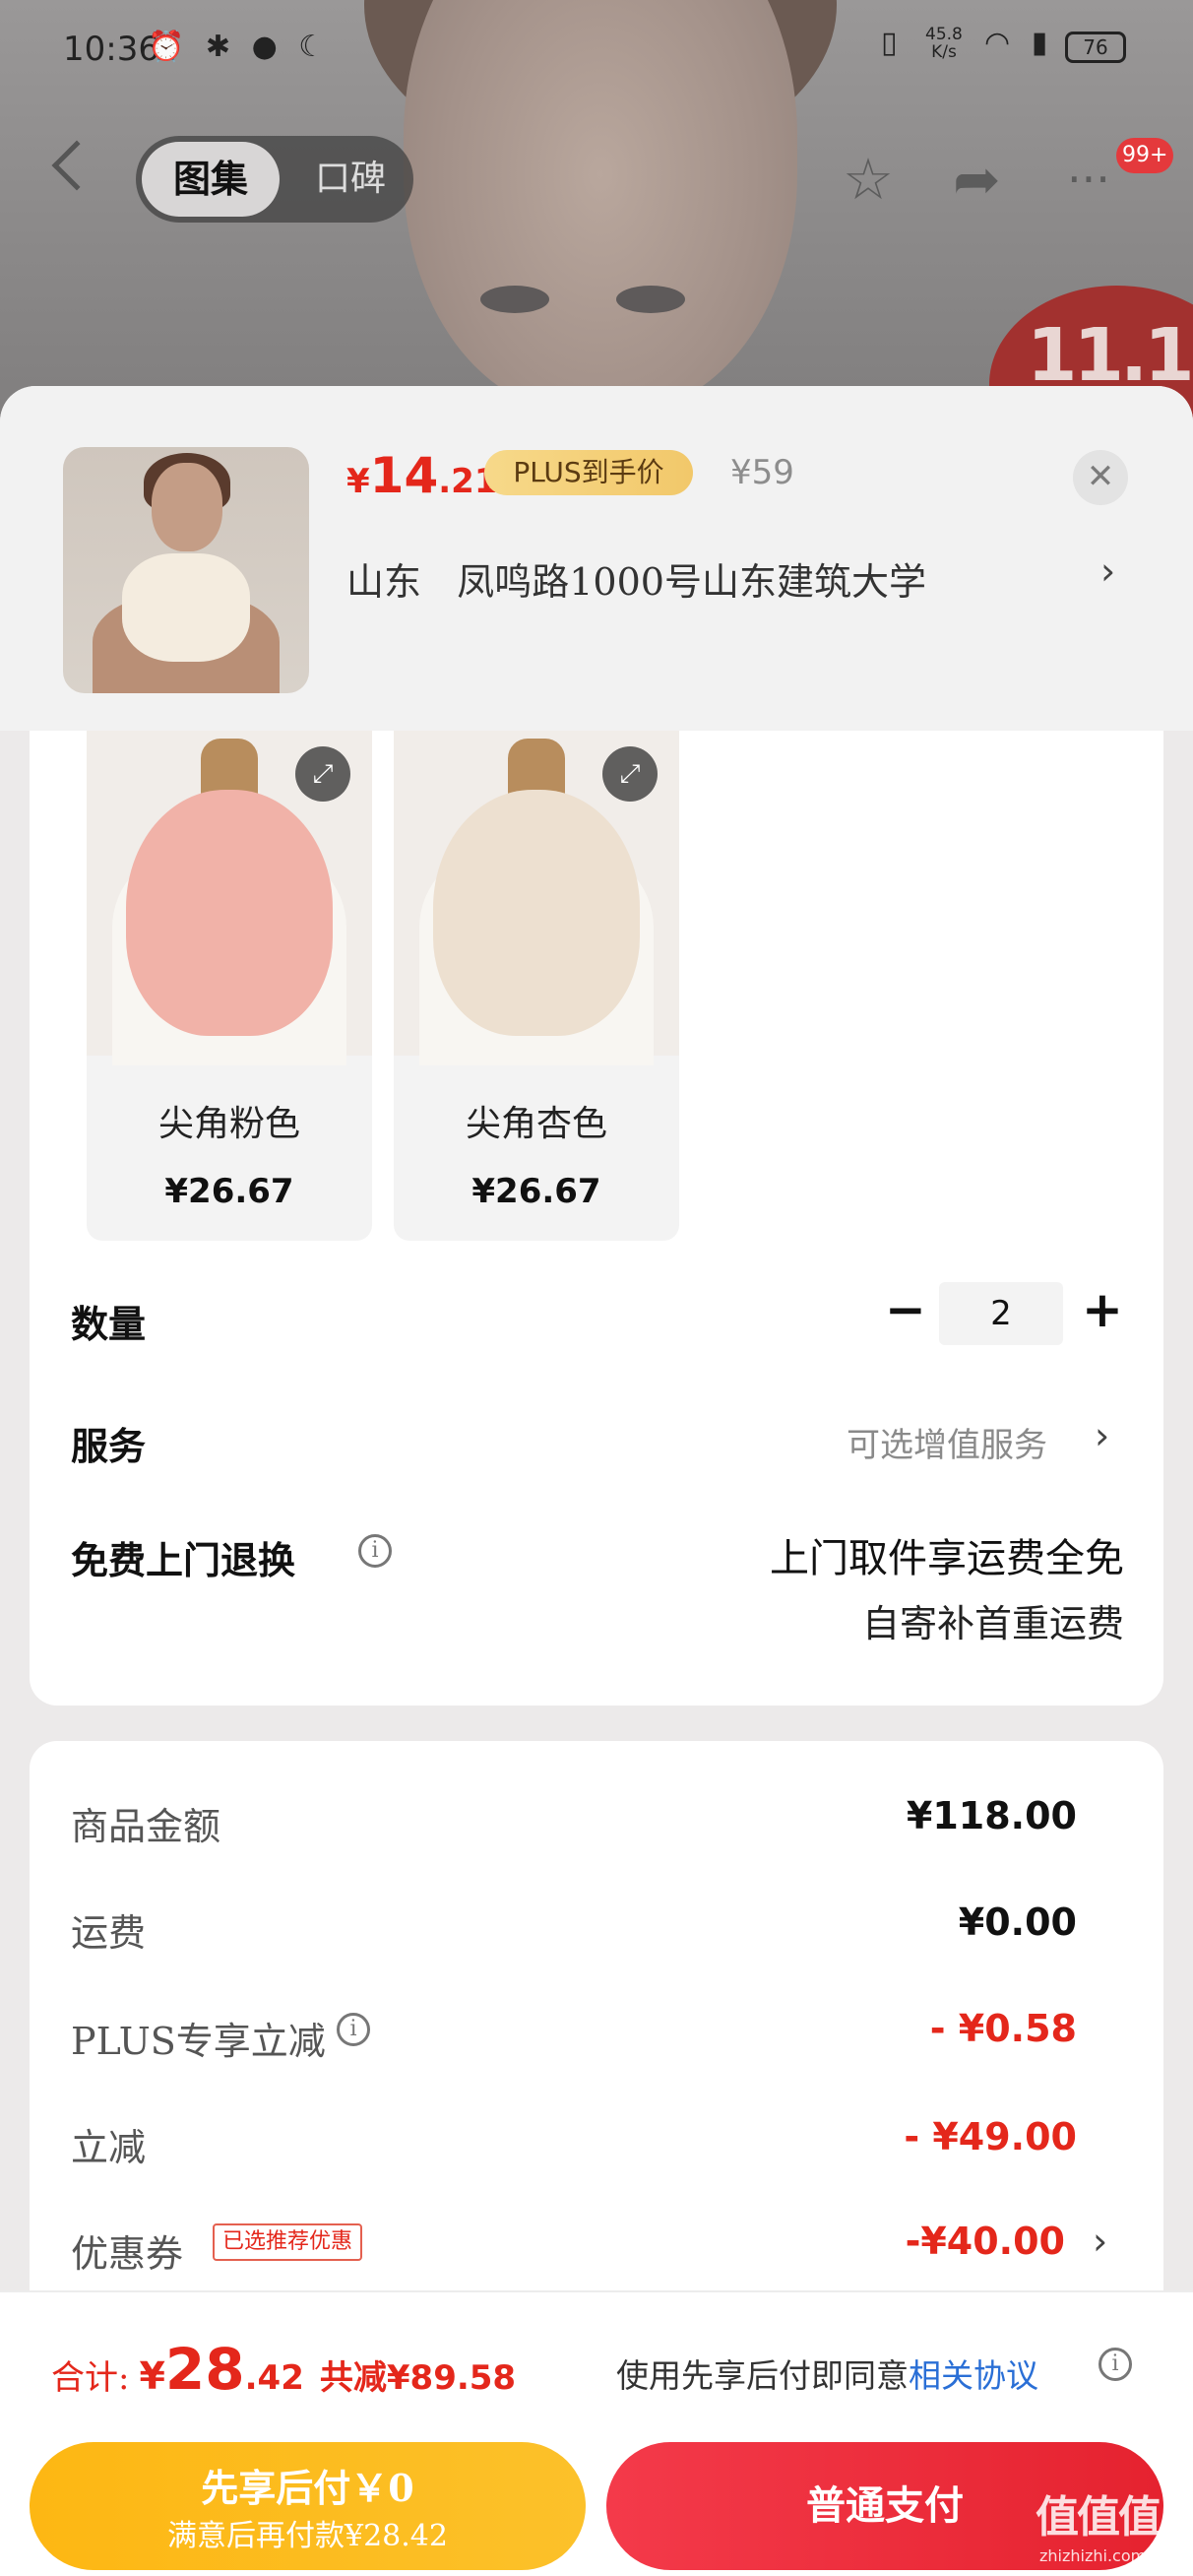 Image resolution: width=1193 pixels, height=2576 pixels. I want to click on battery-icon: 76, so click(1095, 47).